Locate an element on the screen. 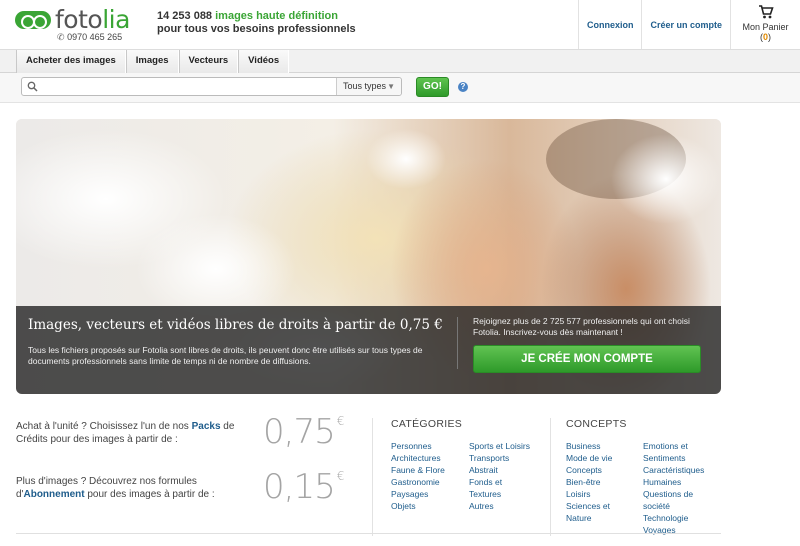 The width and height of the screenshot is (800, 546). login-link: Connexion is located at coordinates (609, 24).